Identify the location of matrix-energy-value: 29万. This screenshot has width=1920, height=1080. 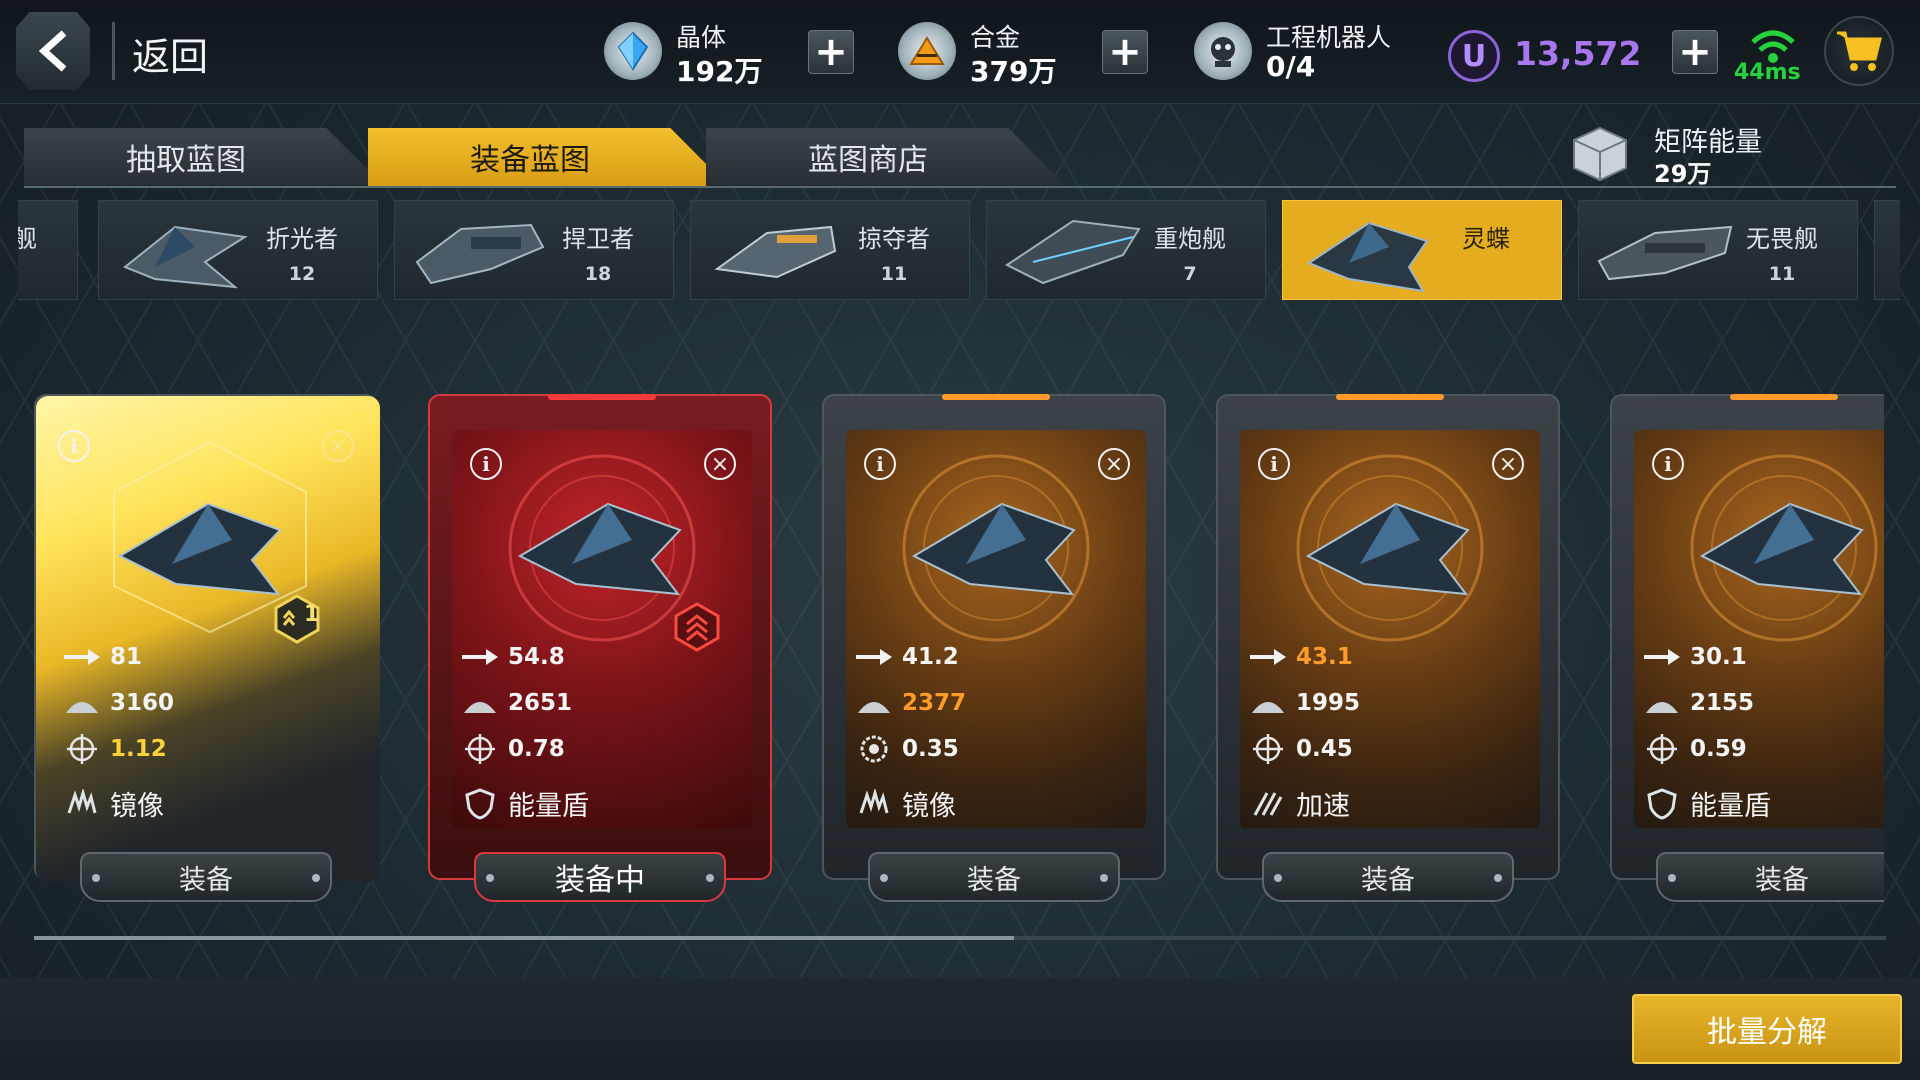
(1683, 174).